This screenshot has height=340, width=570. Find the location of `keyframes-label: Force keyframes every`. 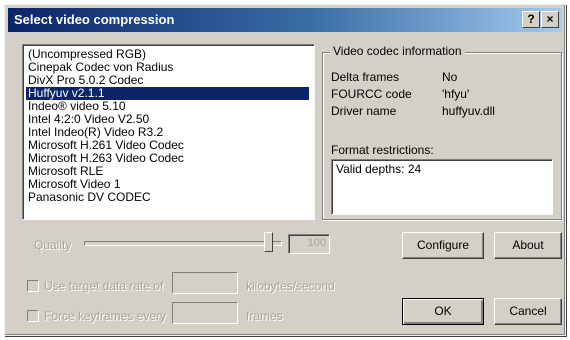

keyframes-label: Force keyframes every is located at coordinates (105, 316).